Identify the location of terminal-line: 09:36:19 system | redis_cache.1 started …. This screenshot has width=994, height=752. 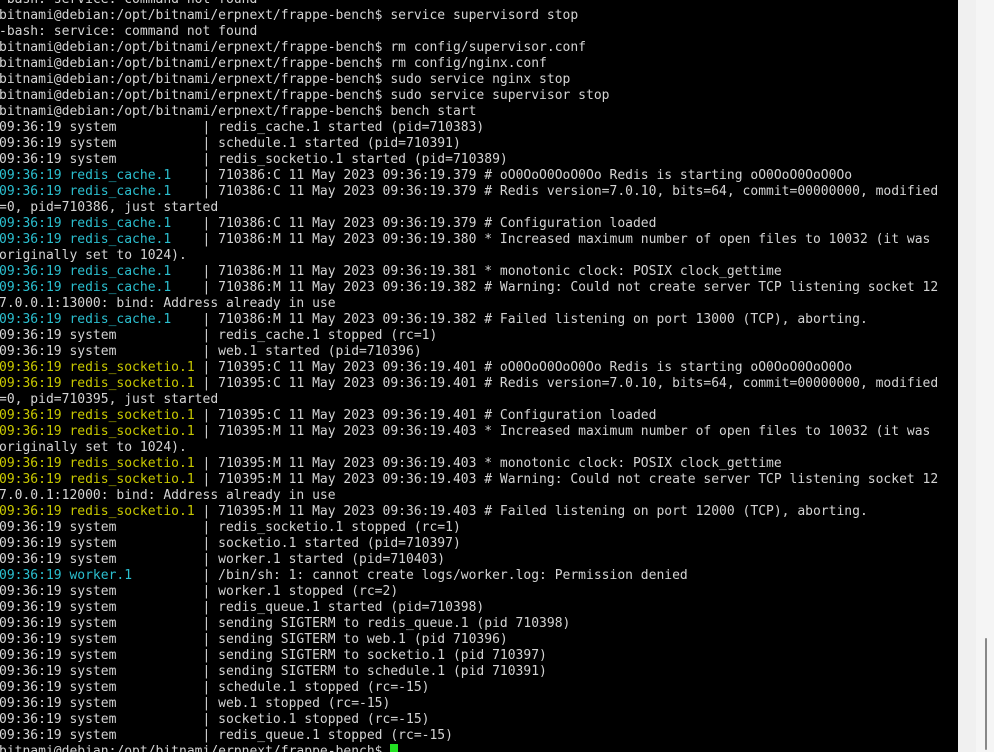
(469, 128).